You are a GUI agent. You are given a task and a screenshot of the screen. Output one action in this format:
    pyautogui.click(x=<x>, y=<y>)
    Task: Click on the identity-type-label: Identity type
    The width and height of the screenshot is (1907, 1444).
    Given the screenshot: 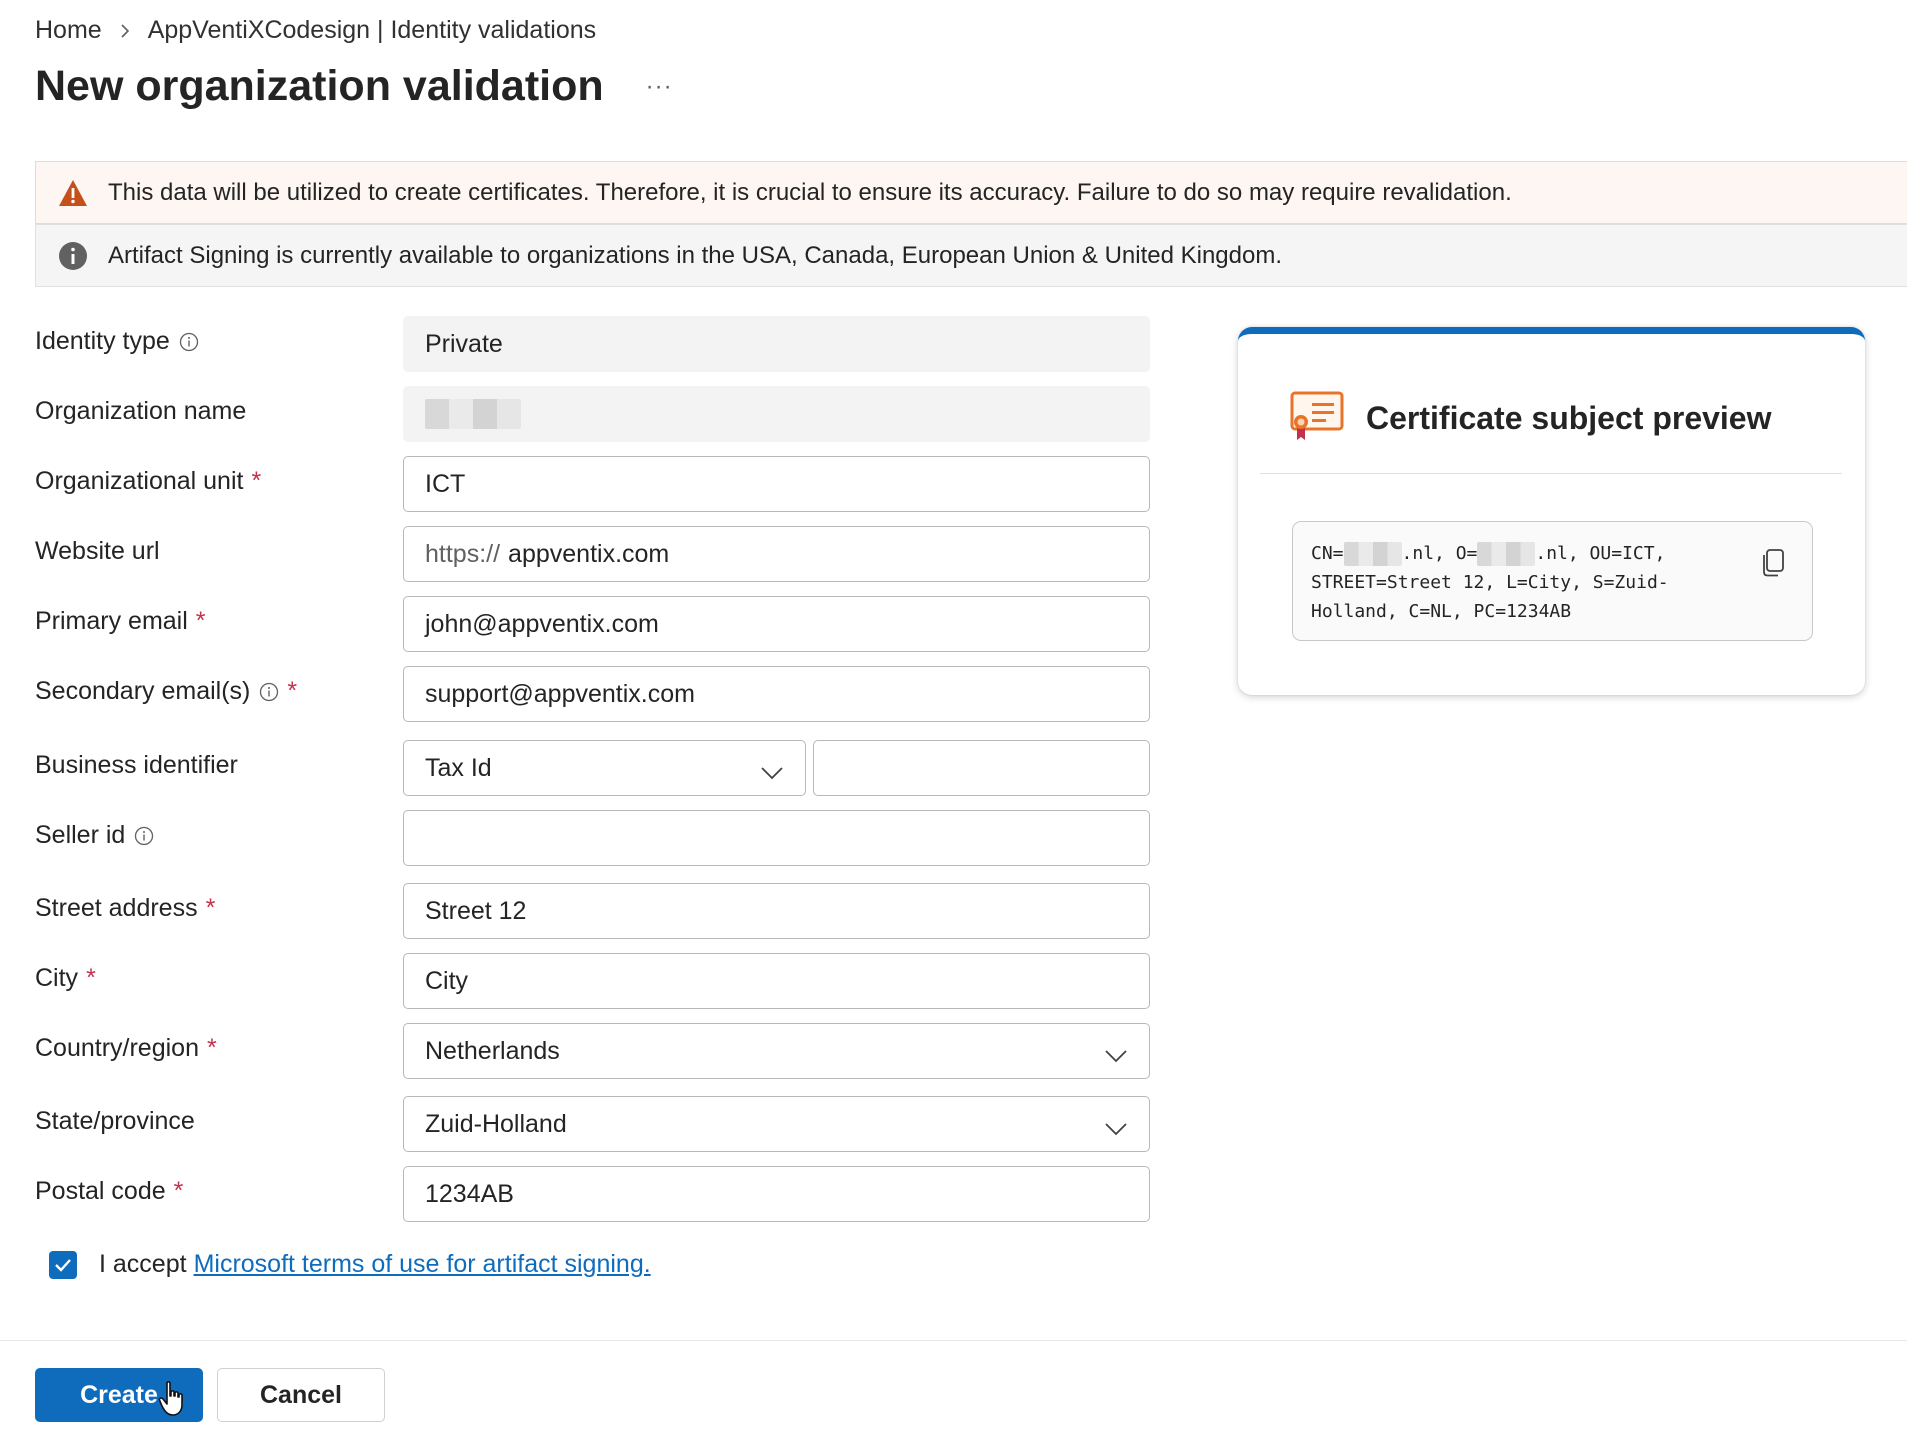 What is the action you would take?
    pyautogui.click(x=117, y=341)
    